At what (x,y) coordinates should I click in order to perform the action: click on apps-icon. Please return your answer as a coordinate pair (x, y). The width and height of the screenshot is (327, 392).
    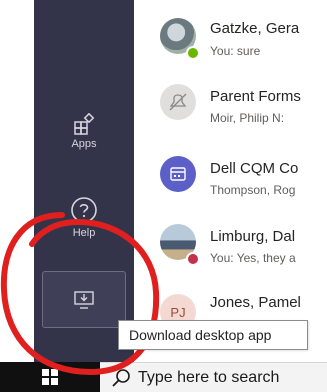
    Looking at the image, I should click on (84, 124).